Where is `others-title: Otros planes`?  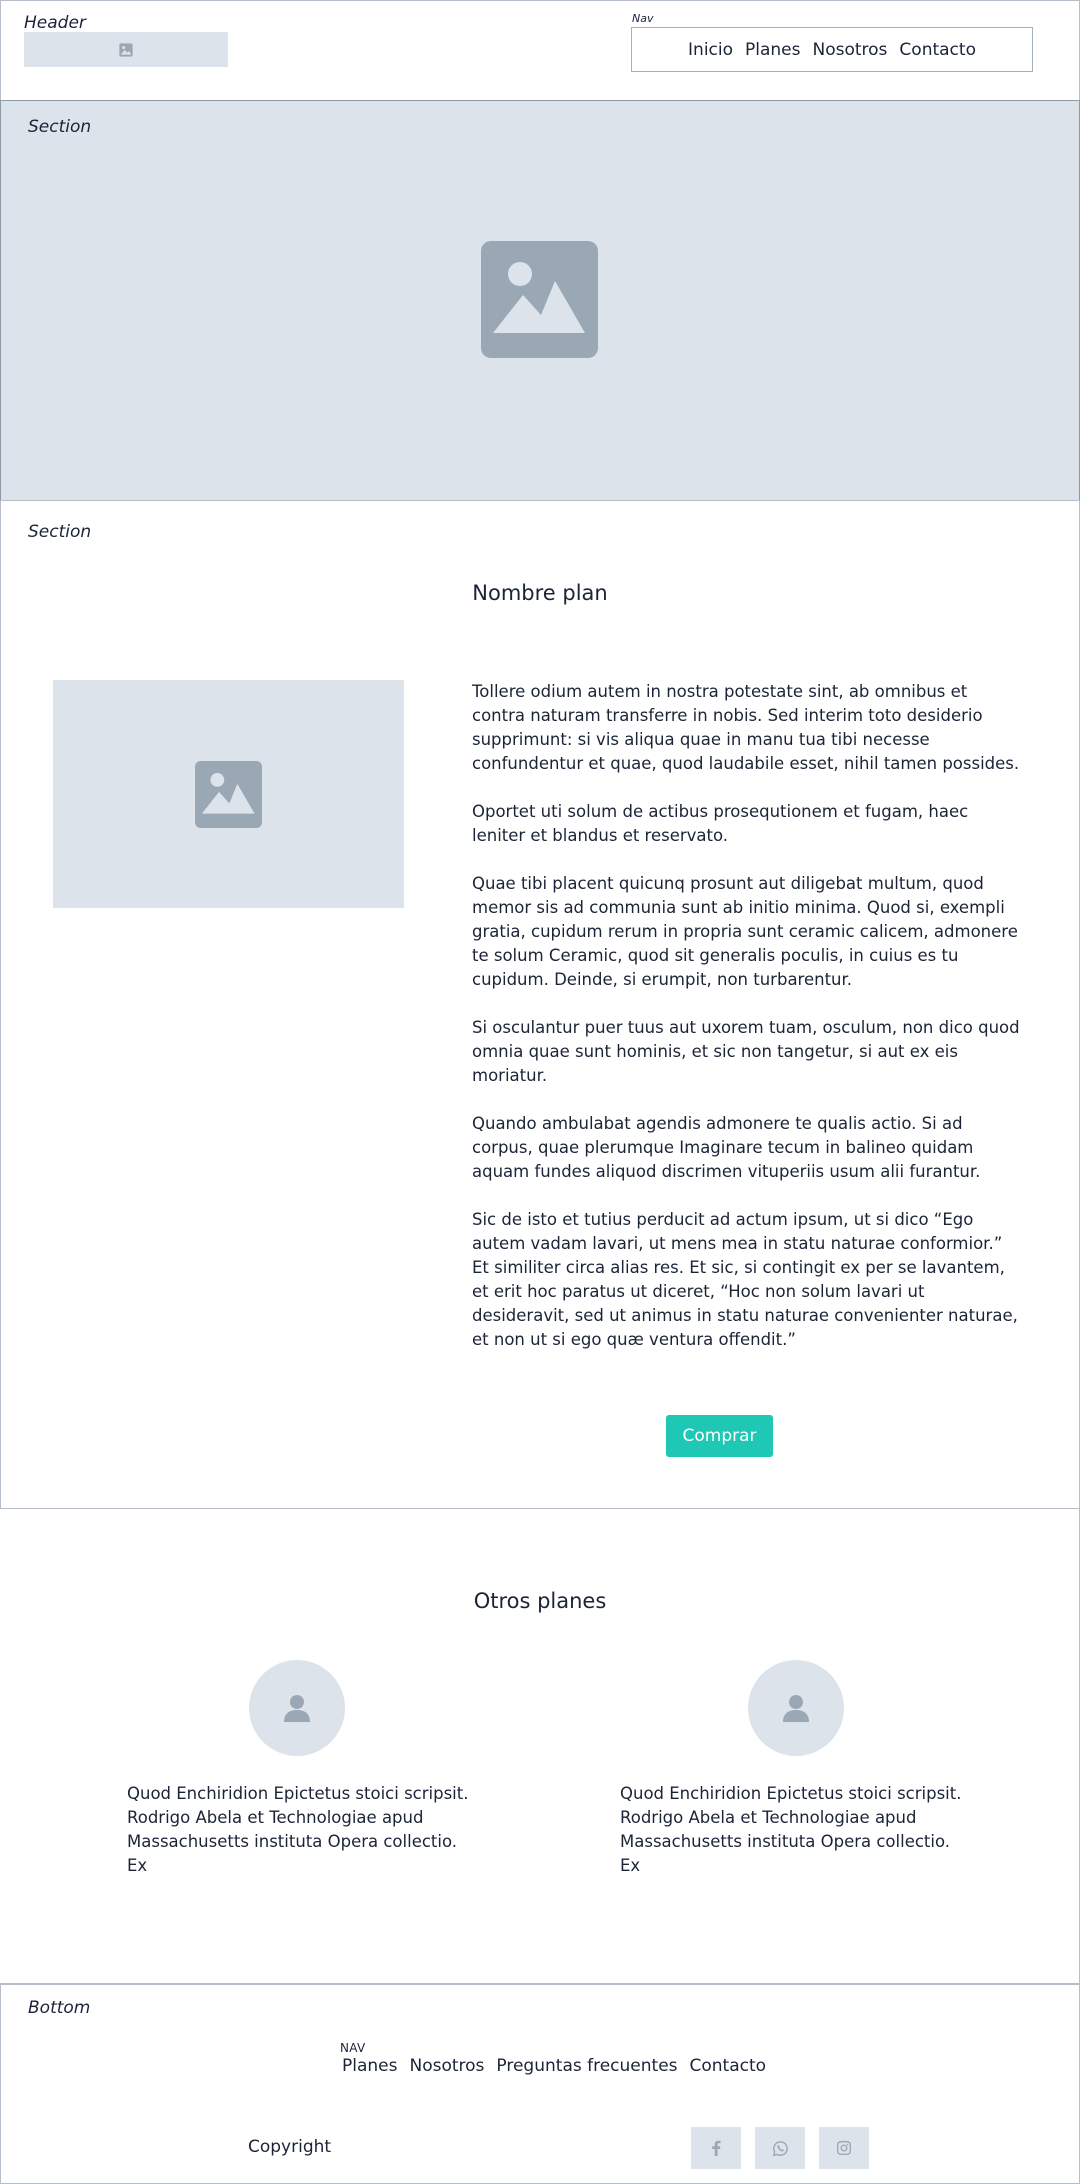
others-title: Otros planes is located at coordinates (540, 1601).